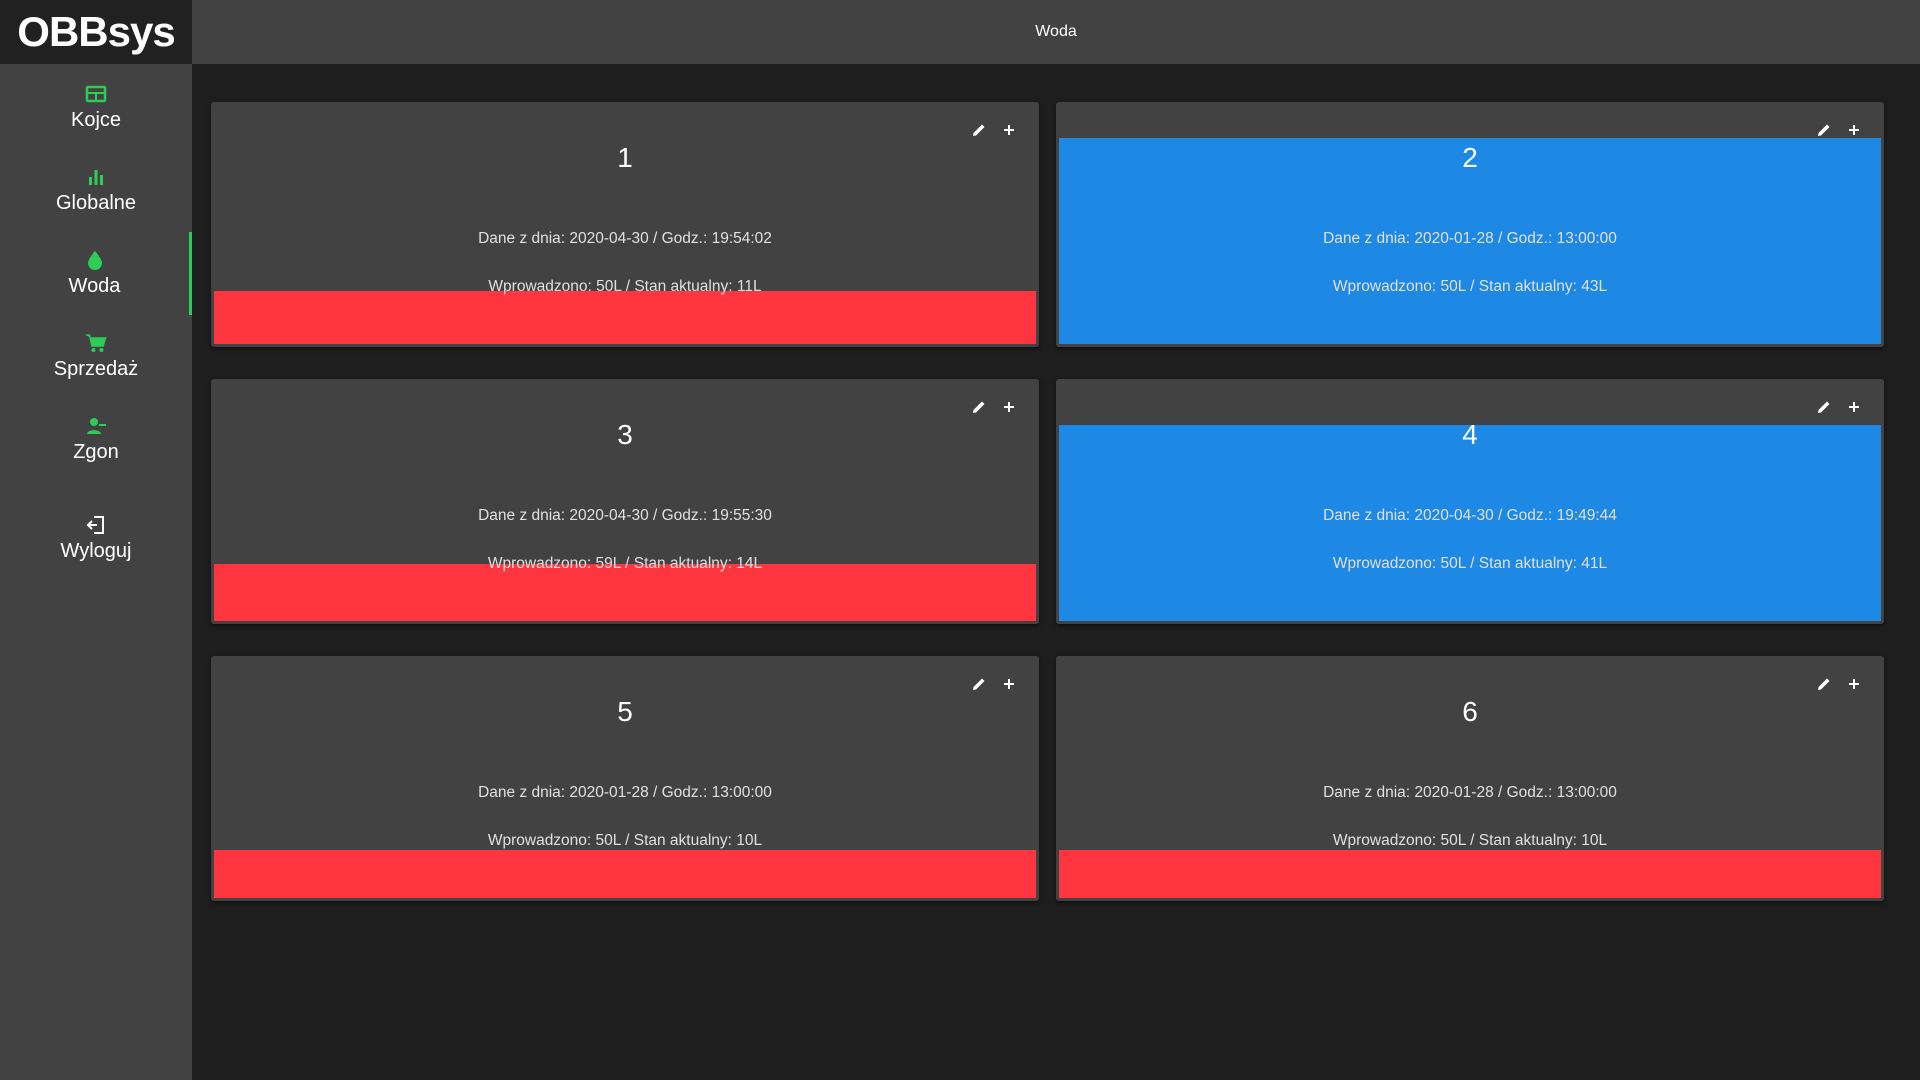  What do you see at coordinates (94, 286) in the screenshot?
I see `sidebar-item-label: Woda` at bounding box center [94, 286].